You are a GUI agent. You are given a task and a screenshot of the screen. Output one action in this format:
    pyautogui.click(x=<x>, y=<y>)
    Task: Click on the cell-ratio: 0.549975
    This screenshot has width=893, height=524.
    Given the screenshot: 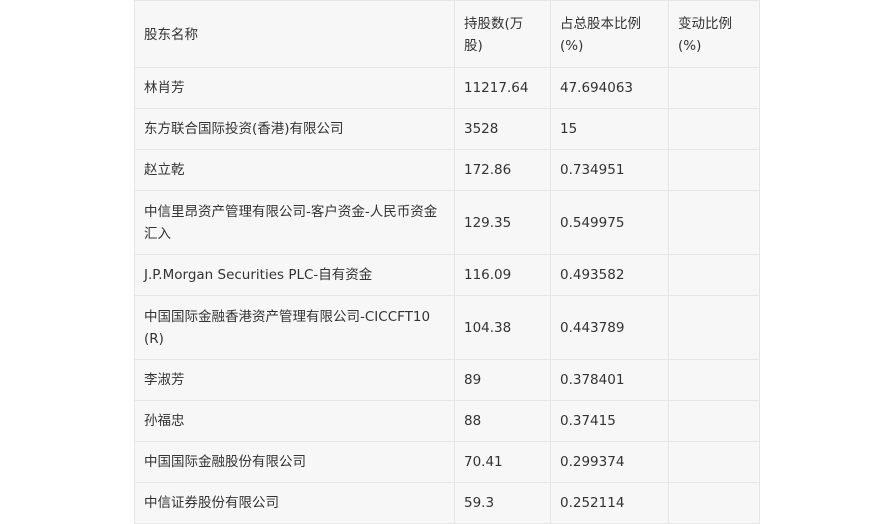 What is the action you would take?
    pyautogui.click(x=609, y=222)
    